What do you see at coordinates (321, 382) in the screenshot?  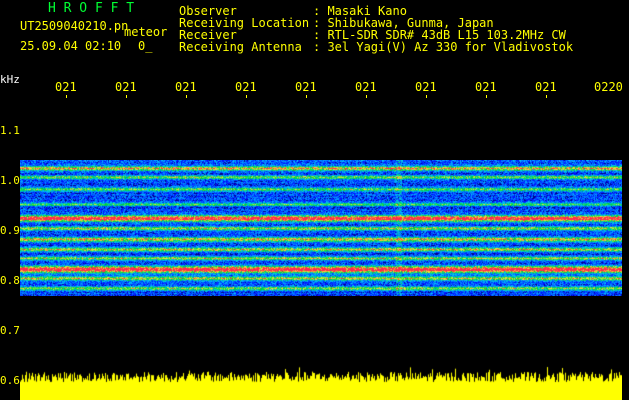 I see `amplitude-strip` at bounding box center [321, 382].